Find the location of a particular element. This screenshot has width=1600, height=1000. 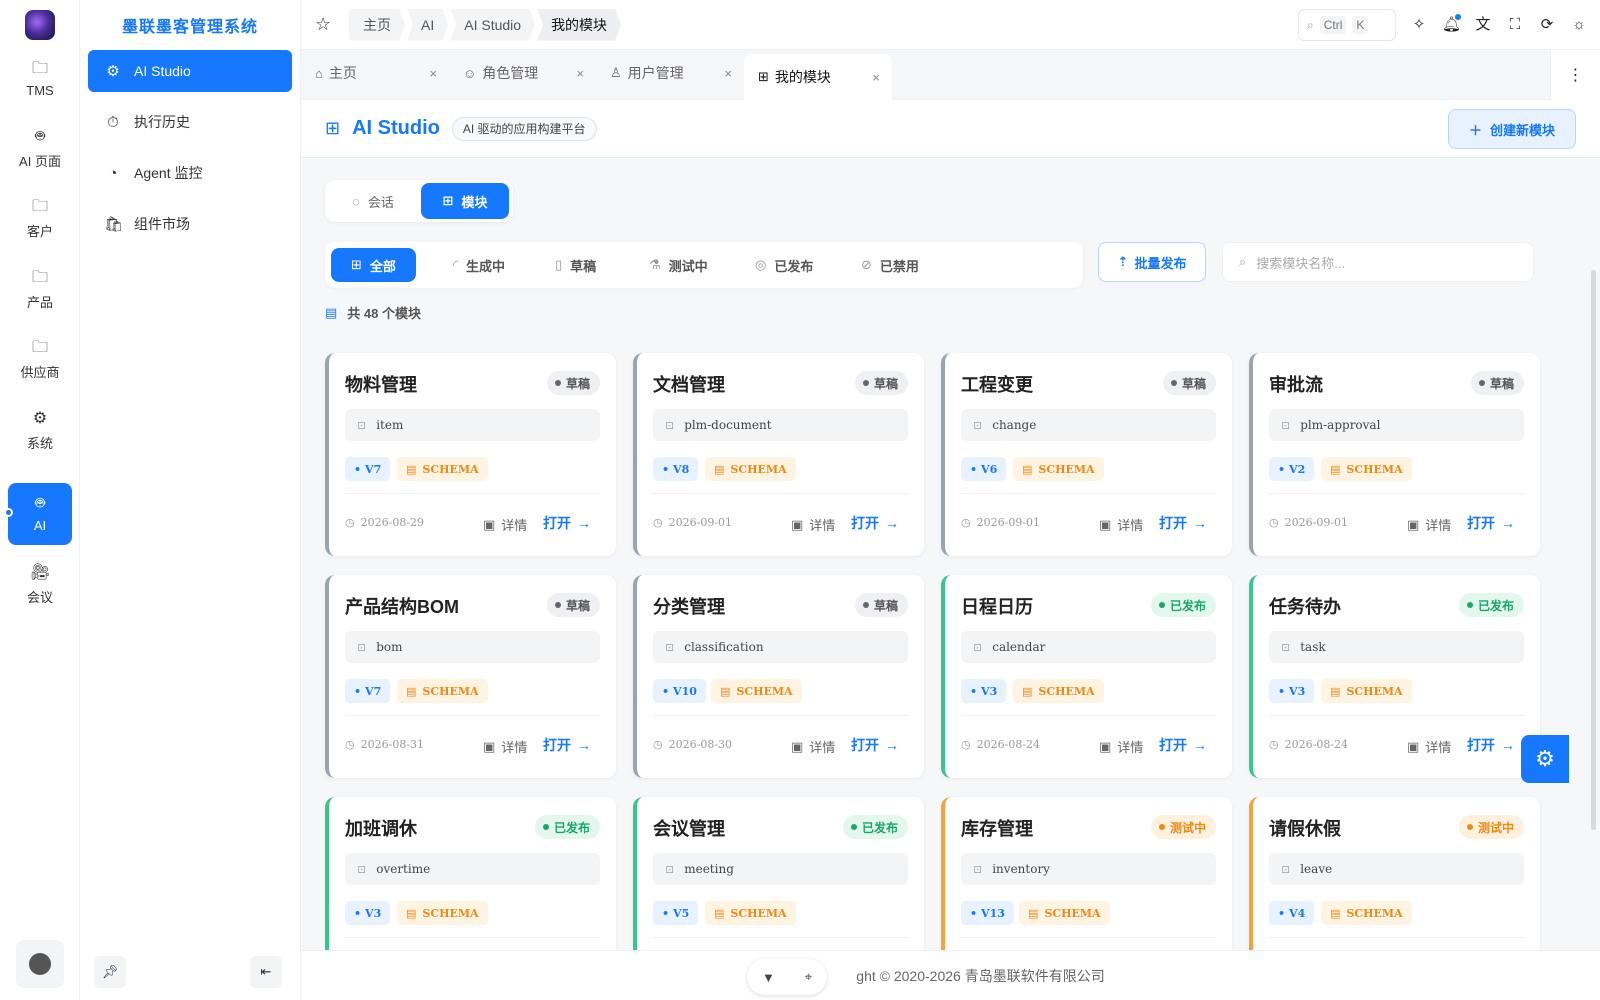

mode-modules: ⊞ 模块 is located at coordinates (465, 201).